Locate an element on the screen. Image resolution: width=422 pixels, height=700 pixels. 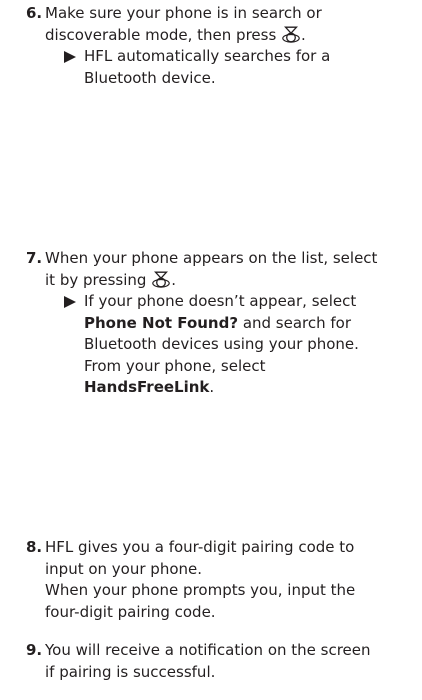
step-line-text: discoverable mode, then press is located at coordinates (161, 34).